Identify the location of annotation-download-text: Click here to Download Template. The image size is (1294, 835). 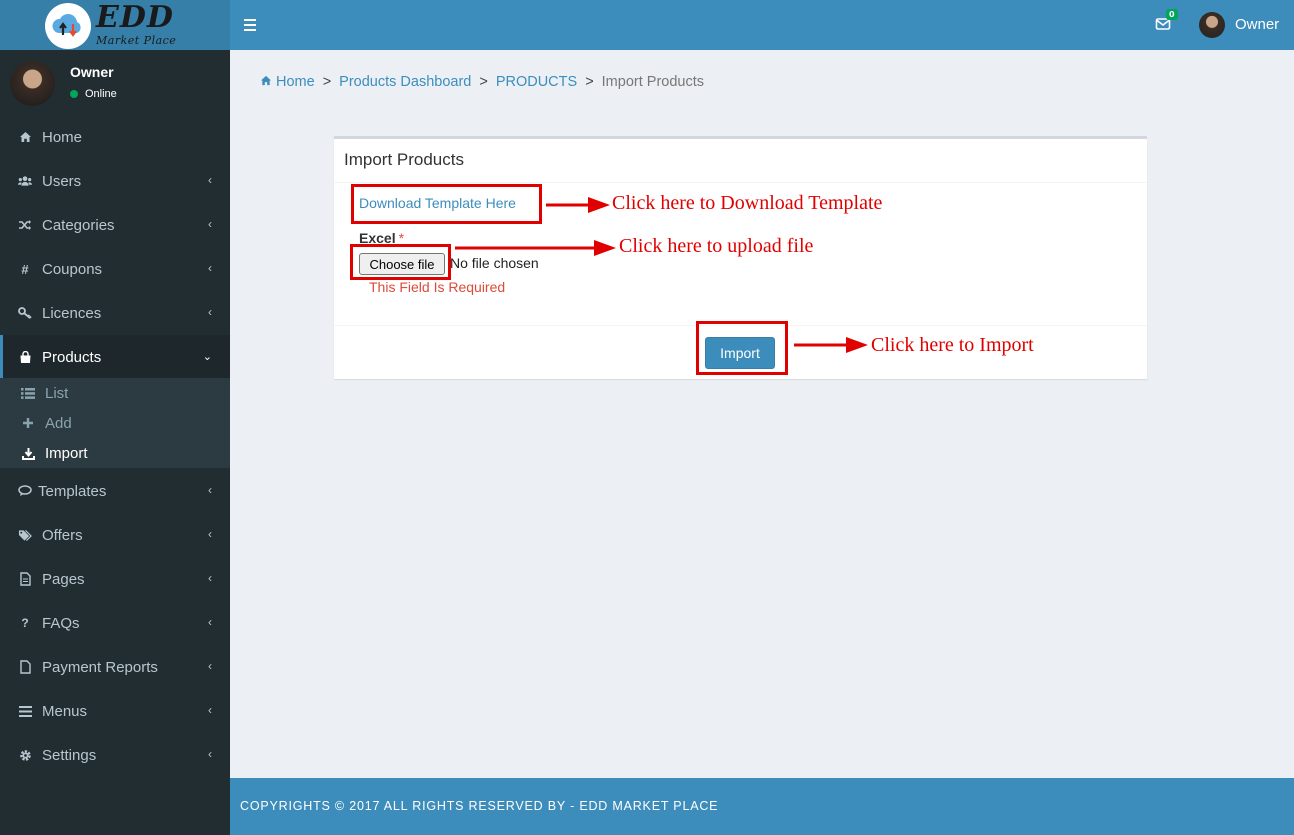
(747, 203).